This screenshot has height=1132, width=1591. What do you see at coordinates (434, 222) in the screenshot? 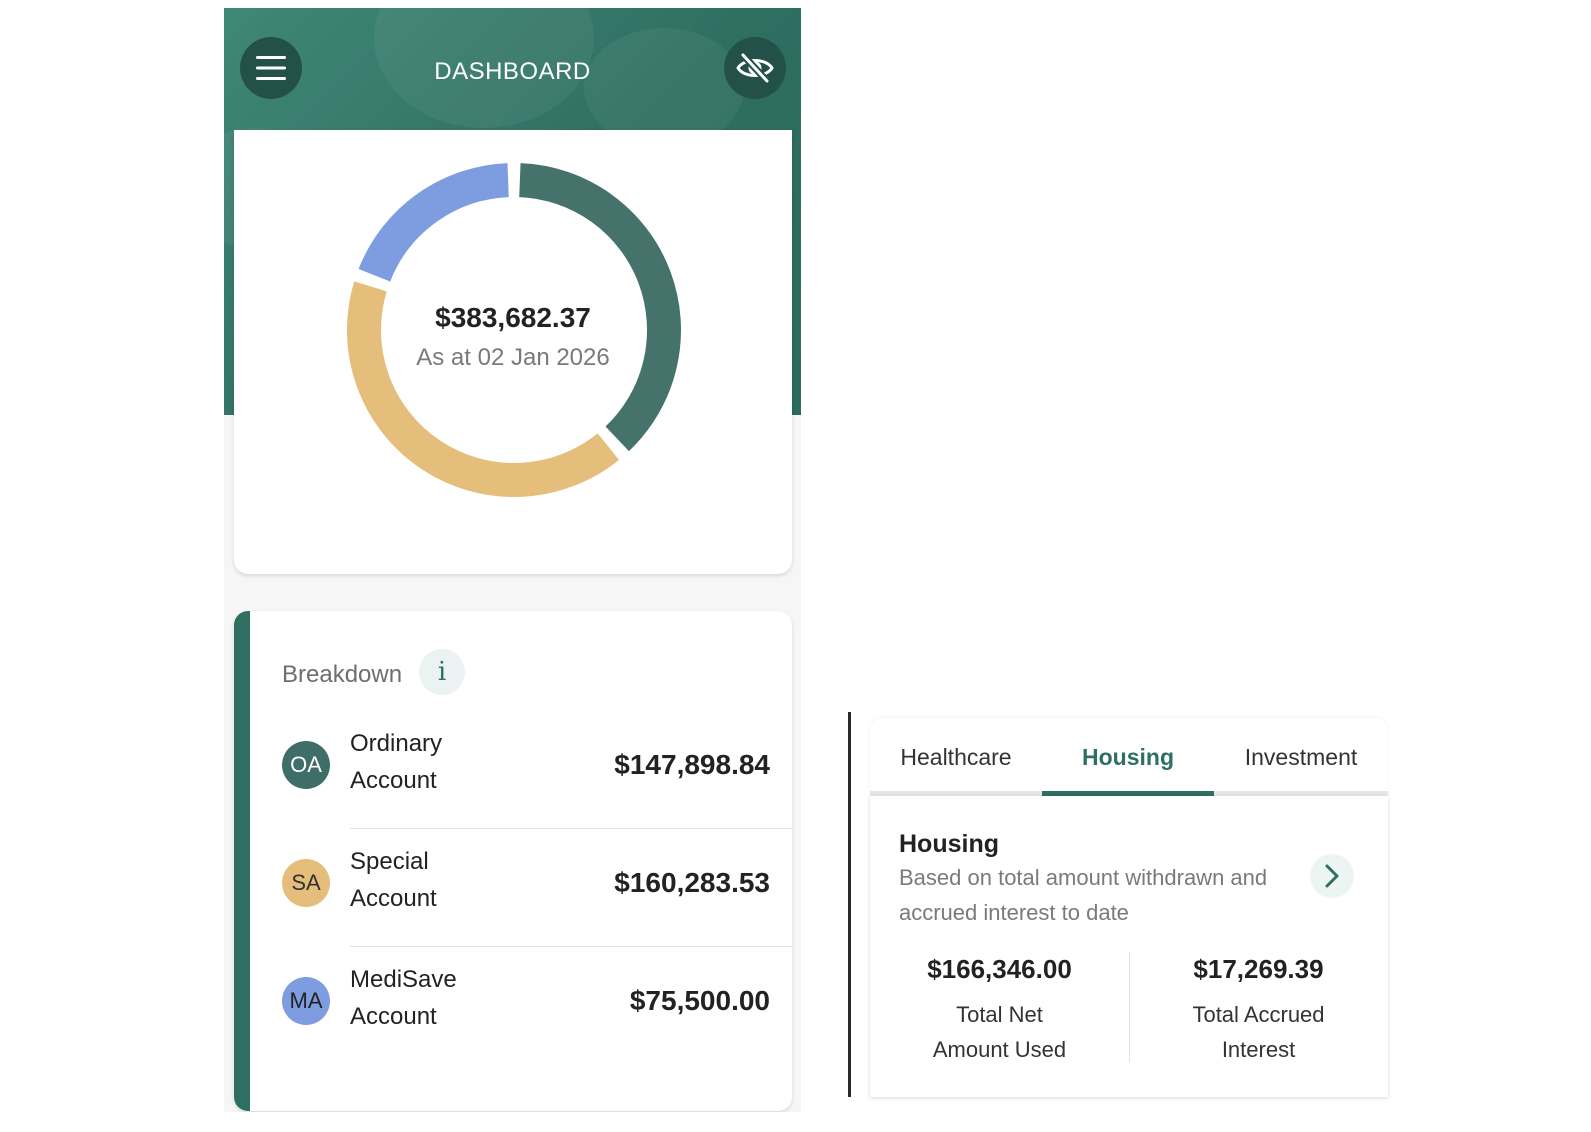
I see `donut-segment-medisave` at bounding box center [434, 222].